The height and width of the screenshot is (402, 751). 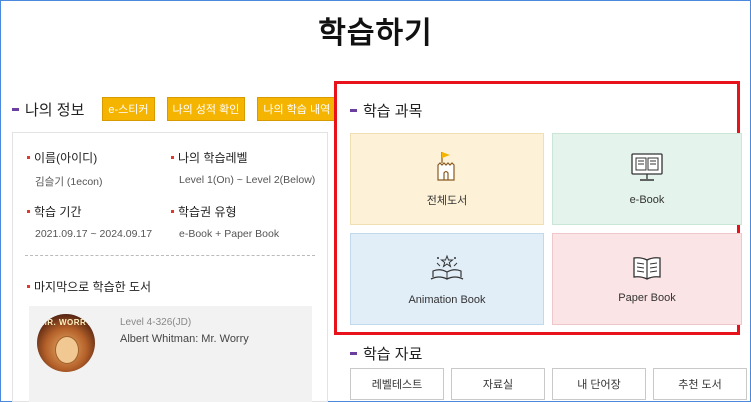 I want to click on tile-paper-book: Paper Book, so click(x=647, y=279).